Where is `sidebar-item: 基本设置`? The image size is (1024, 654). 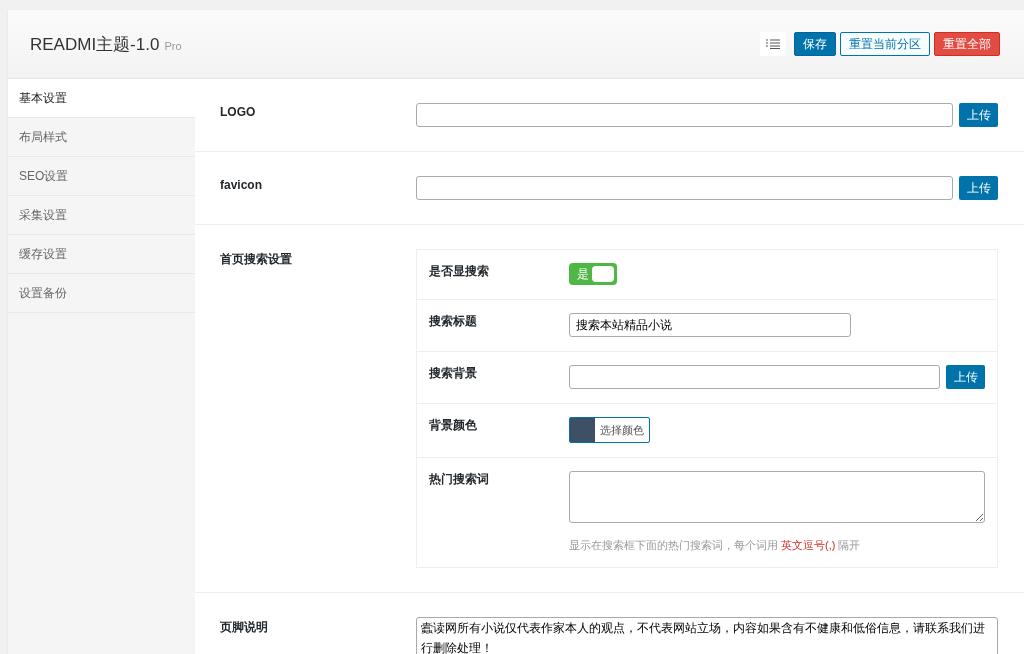 sidebar-item: 基本设置 is located at coordinates (101, 98).